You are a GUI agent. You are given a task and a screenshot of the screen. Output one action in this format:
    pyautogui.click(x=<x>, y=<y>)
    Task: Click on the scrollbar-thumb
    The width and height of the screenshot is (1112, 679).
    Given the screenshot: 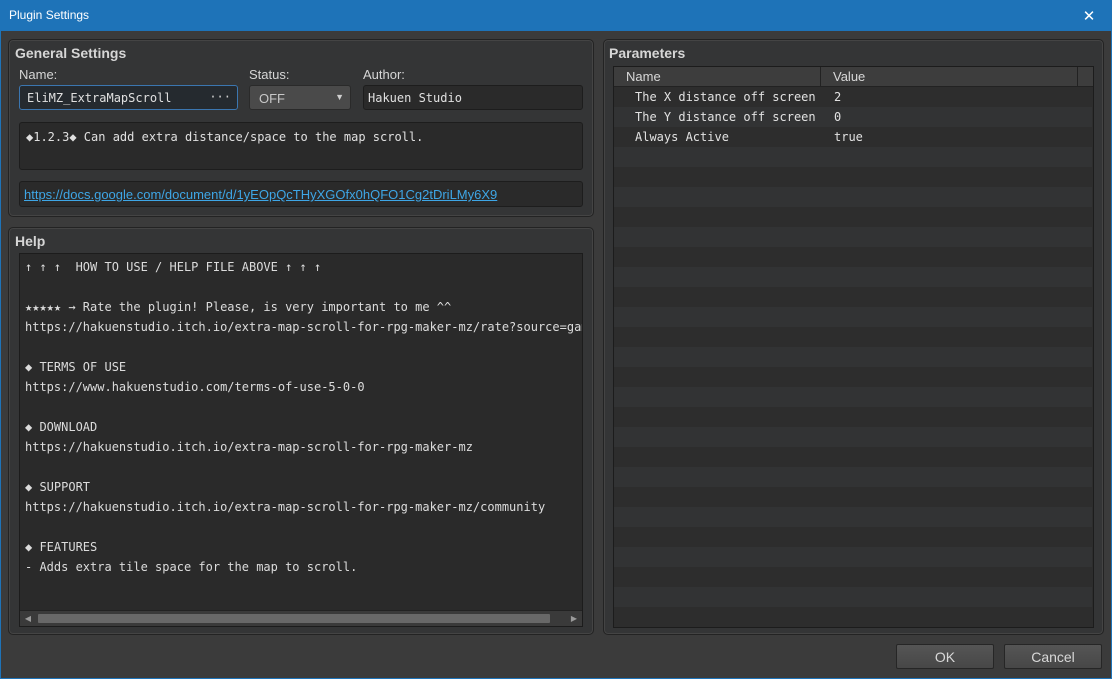 What is the action you would take?
    pyautogui.click(x=294, y=618)
    